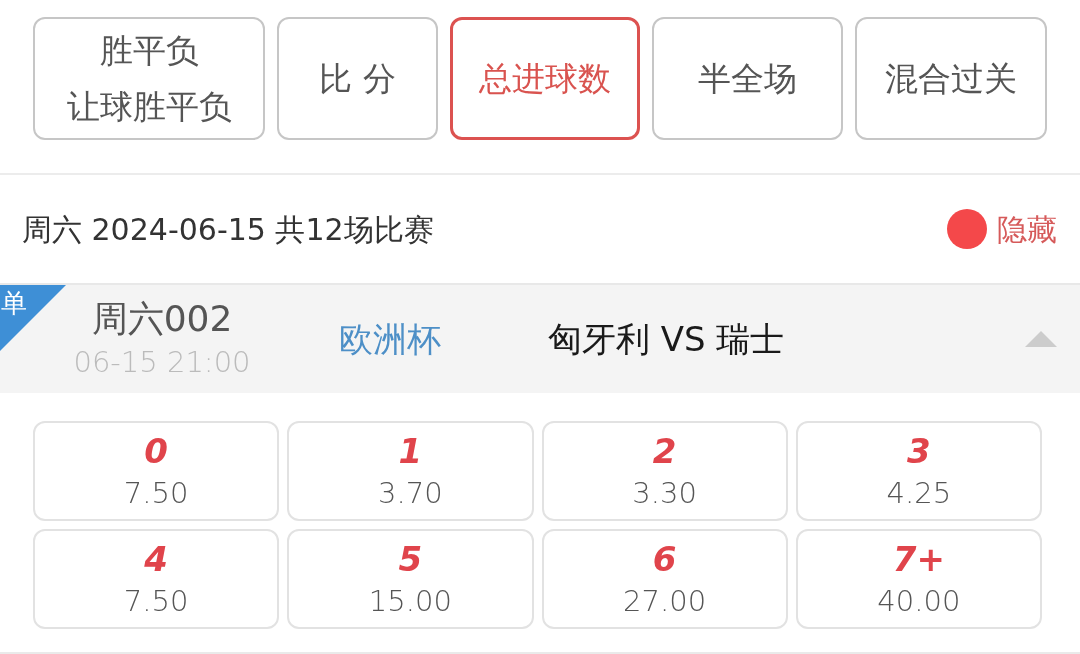 This screenshot has height=654, width=1080. What do you see at coordinates (664, 471) in the screenshot?
I see `odds-option: 2 3.30` at bounding box center [664, 471].